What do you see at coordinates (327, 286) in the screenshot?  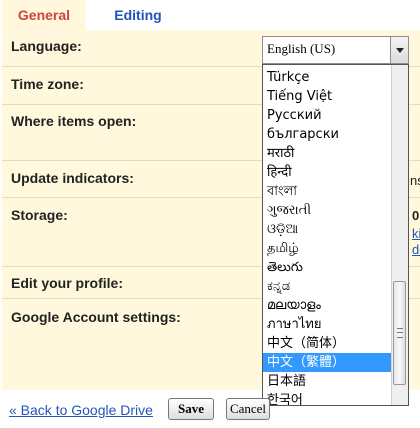 I see `language-option: ಕನ್ನಡ` at bounding box center [327, 286].